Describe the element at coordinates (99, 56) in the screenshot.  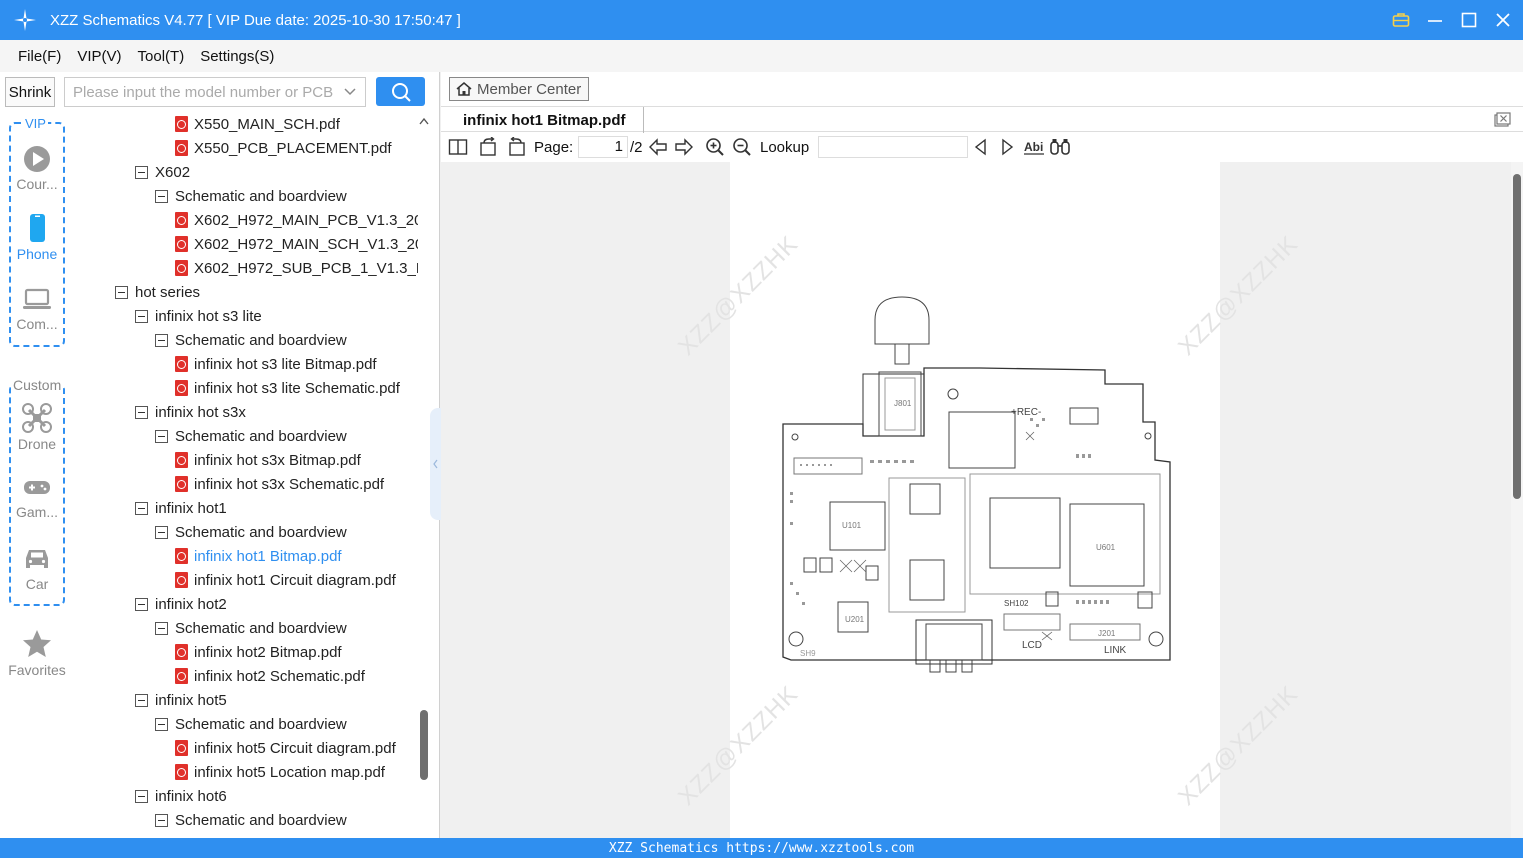
I see `menu-vip: VIP(V)` at that location.